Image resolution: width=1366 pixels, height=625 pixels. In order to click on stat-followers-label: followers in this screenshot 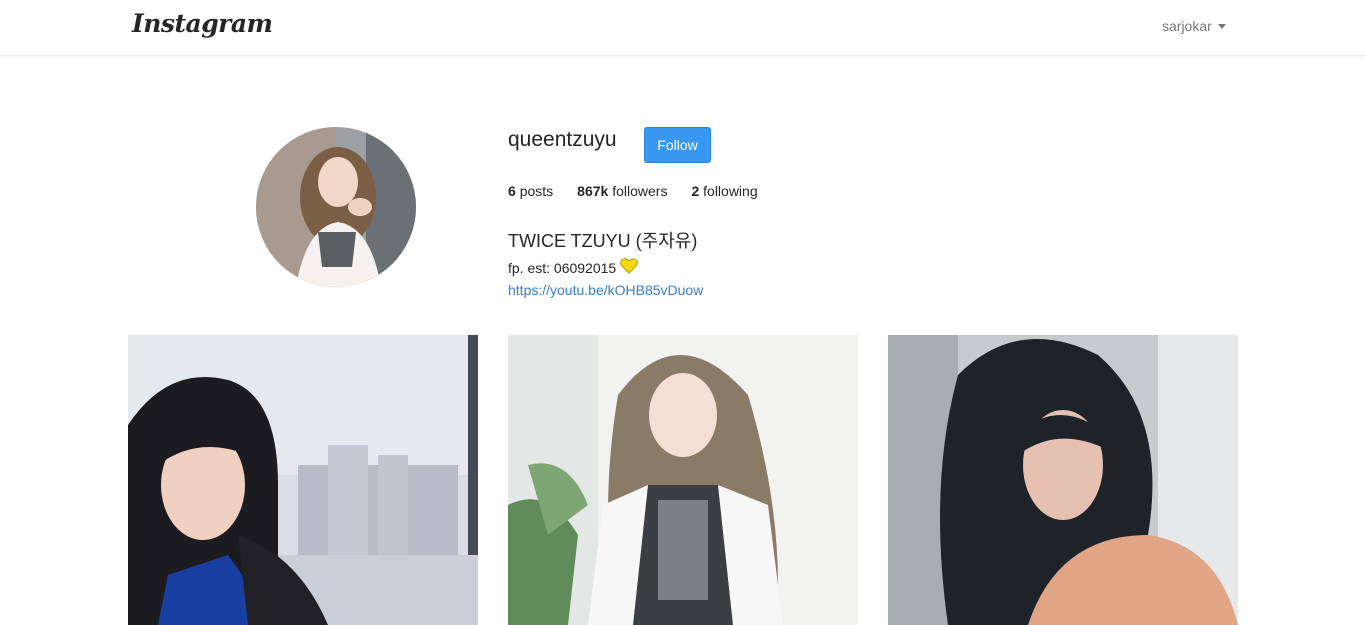, I will do `click(640, 191)`.